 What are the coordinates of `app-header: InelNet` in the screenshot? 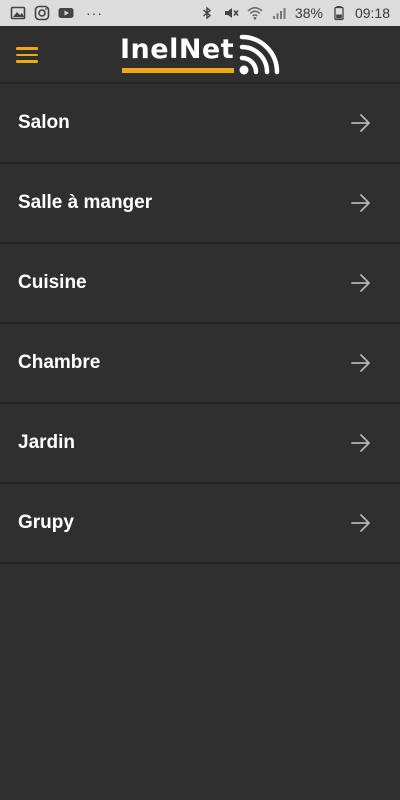 It's located at (200, 55).